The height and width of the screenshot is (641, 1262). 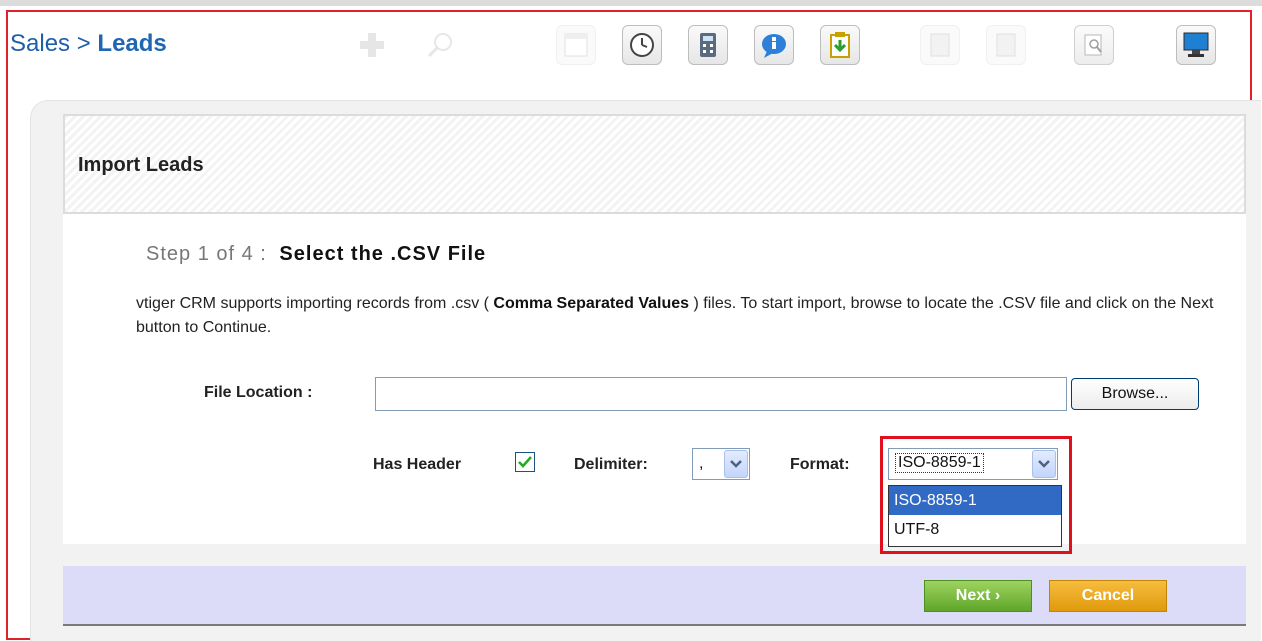 I want to click on step-label: Step 1 of 4 :, so click(x=206, y=254).